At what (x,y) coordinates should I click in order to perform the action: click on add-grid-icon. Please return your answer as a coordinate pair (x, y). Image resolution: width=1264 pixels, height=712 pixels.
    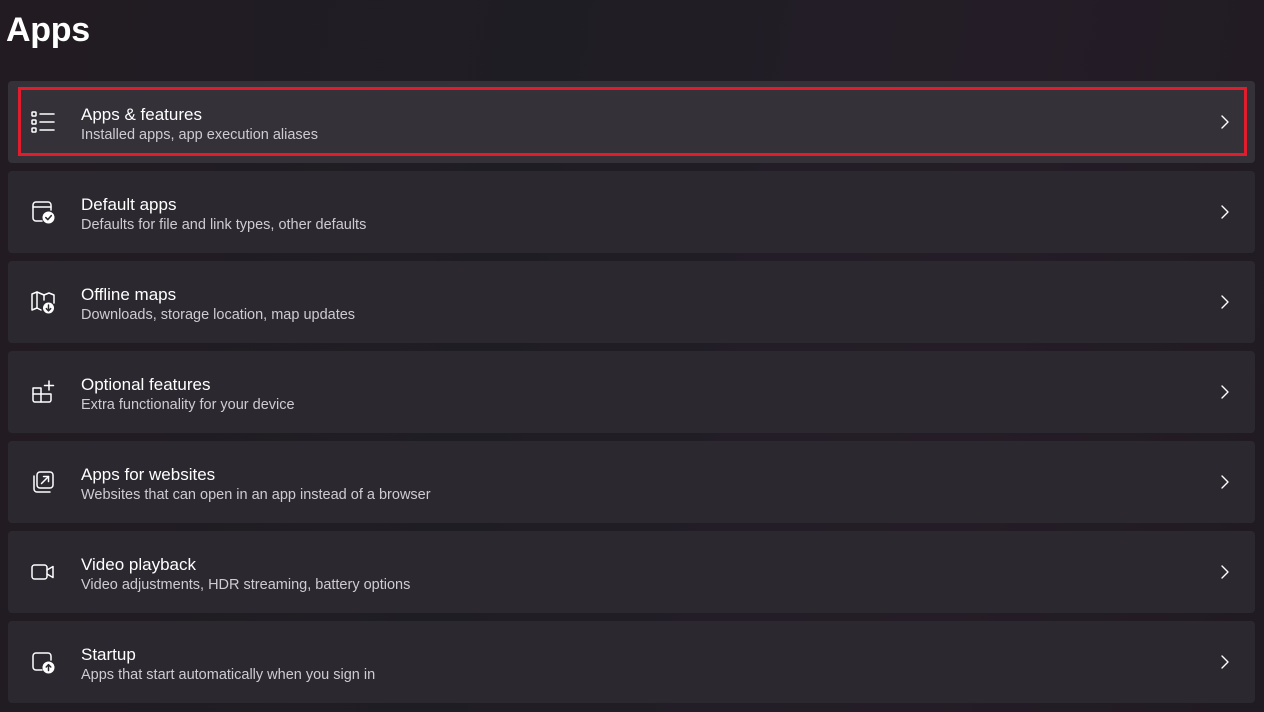
    Looking at the image, I should click on (43, 392).